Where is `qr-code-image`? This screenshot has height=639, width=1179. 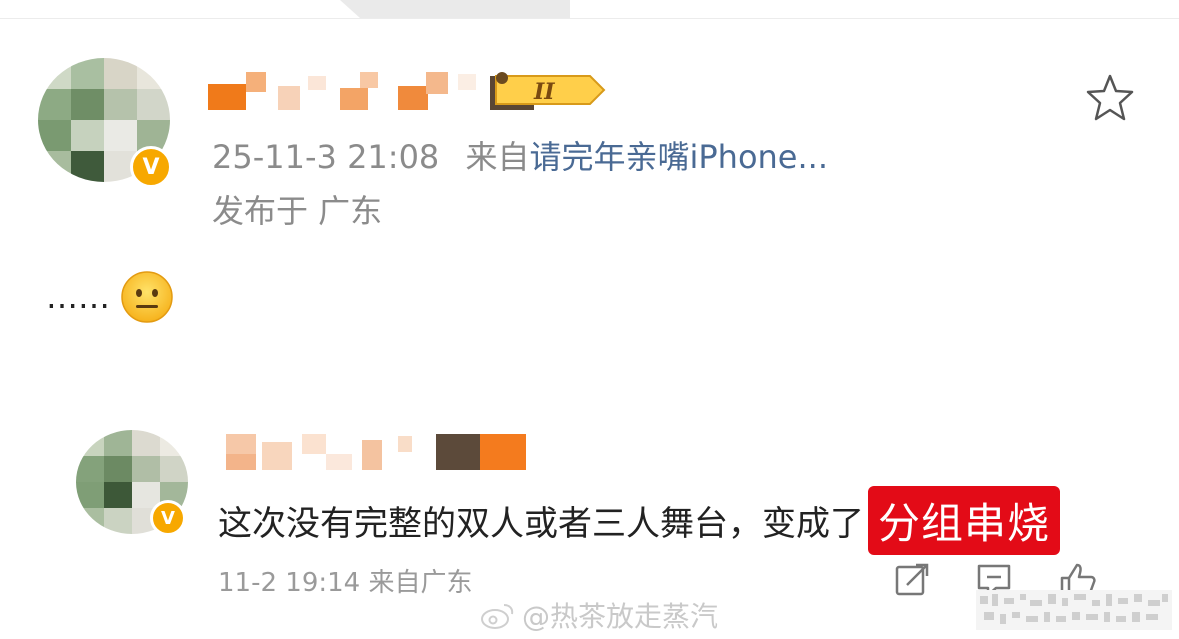 qr-code-image is located at coordinates (1074, 610).